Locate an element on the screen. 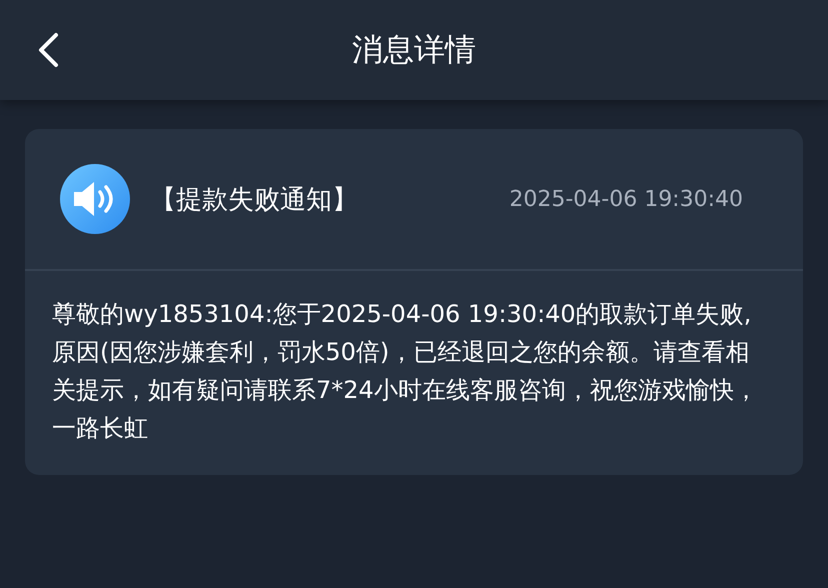  back-icon is located at coordinates (48, 50).